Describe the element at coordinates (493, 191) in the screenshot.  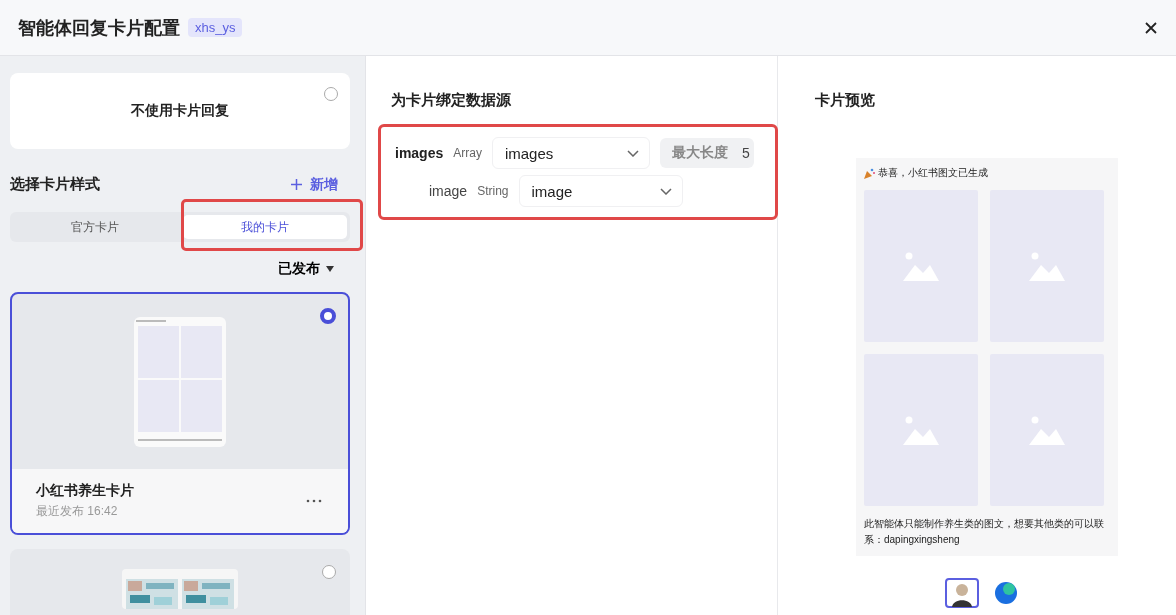
I see `field-type: String` at that location.